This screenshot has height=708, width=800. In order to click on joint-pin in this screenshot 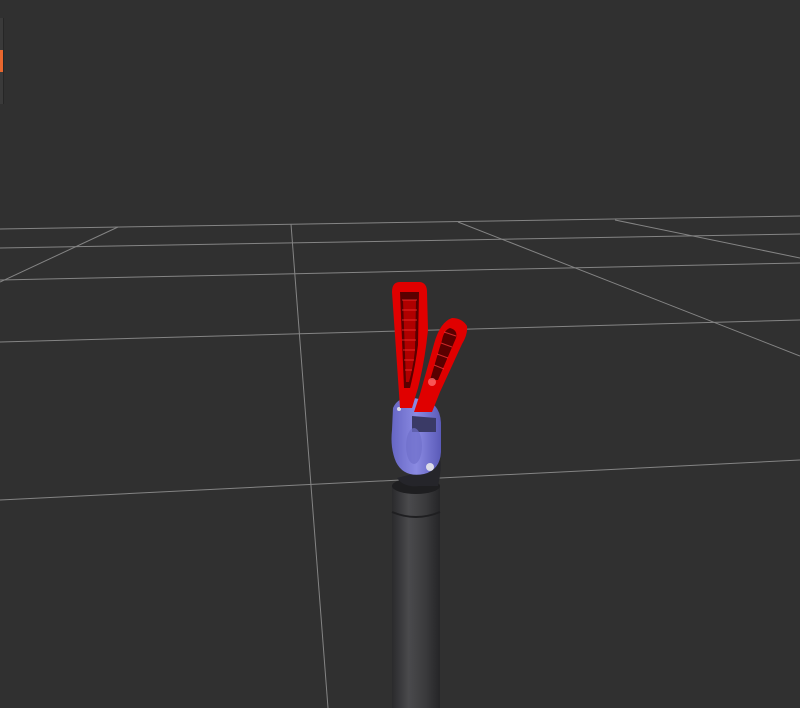, I will do `click(430, 467)`.